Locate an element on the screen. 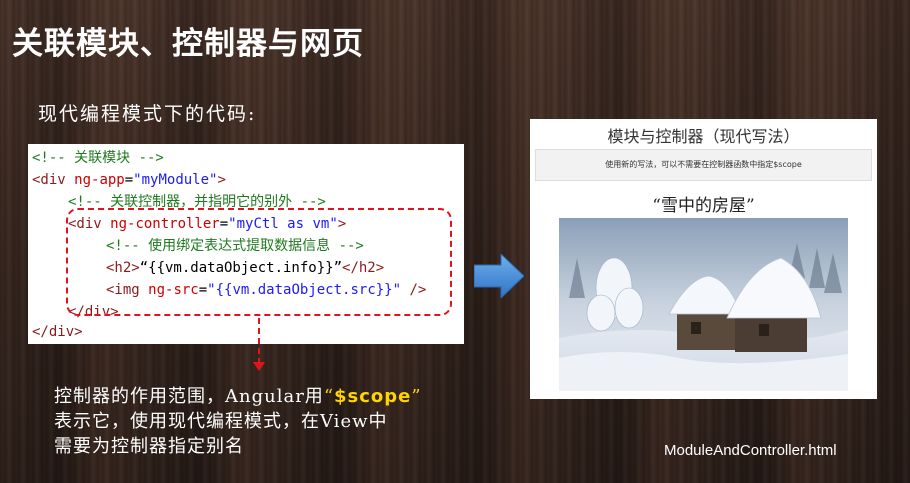 This screenshot has height=483, width=910. quote-close: ” is located at coordinates (416, 396).